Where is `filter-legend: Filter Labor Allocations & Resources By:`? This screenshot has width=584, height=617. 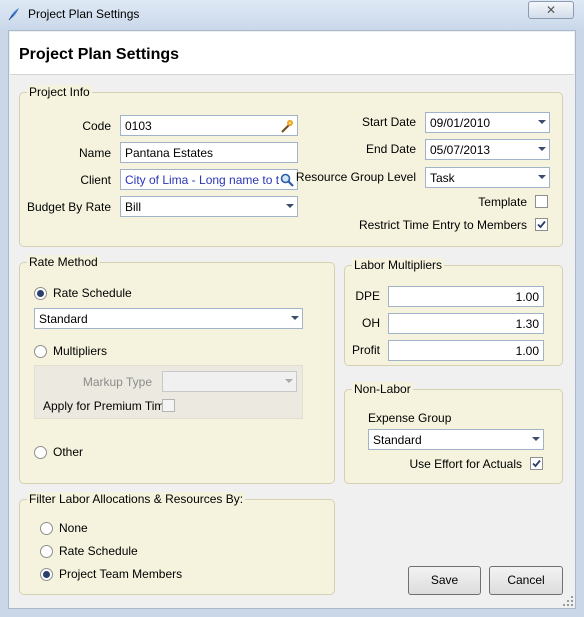 filter-legend: Filter Labor Allocations & Resources By: is located at coordinates (136, 499).